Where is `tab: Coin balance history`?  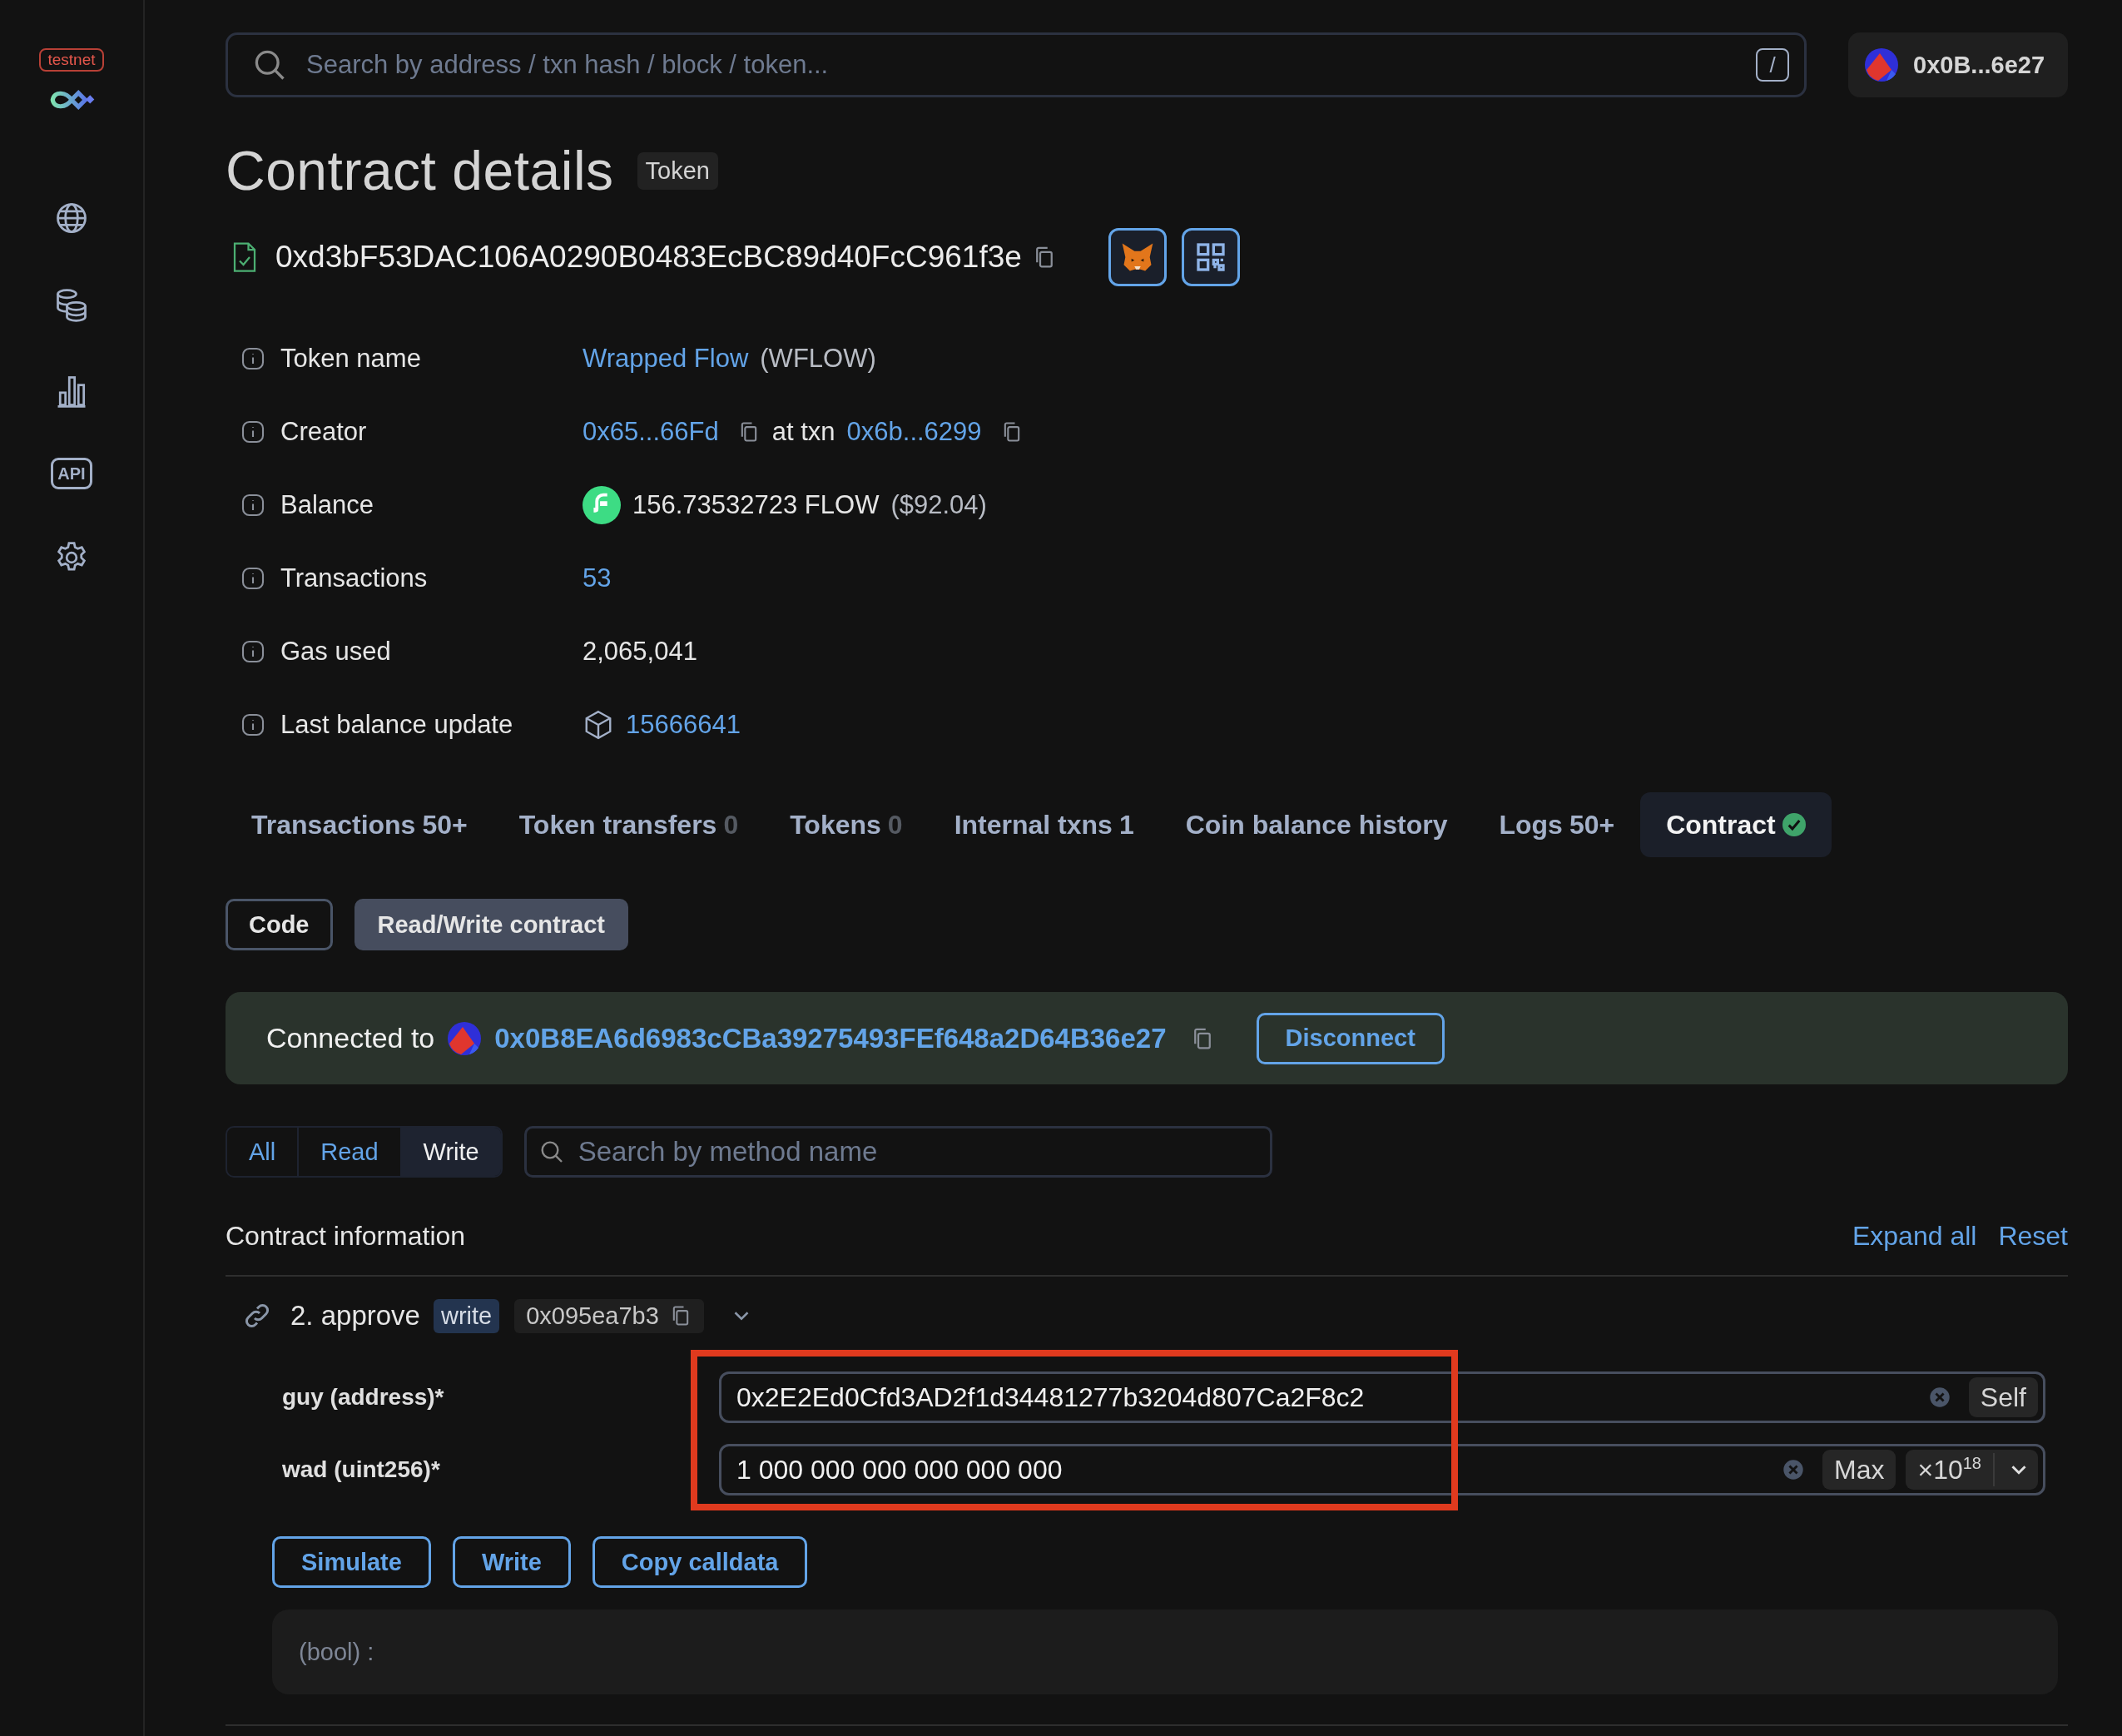
tab: Coin balance history is located at coordinates (1317, 824).